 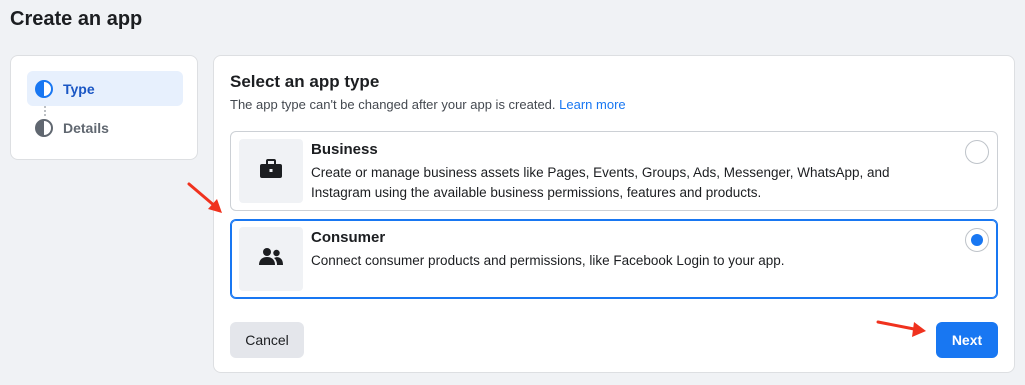 I want to click on option-business-title: Business, so click(x=344, y=149).